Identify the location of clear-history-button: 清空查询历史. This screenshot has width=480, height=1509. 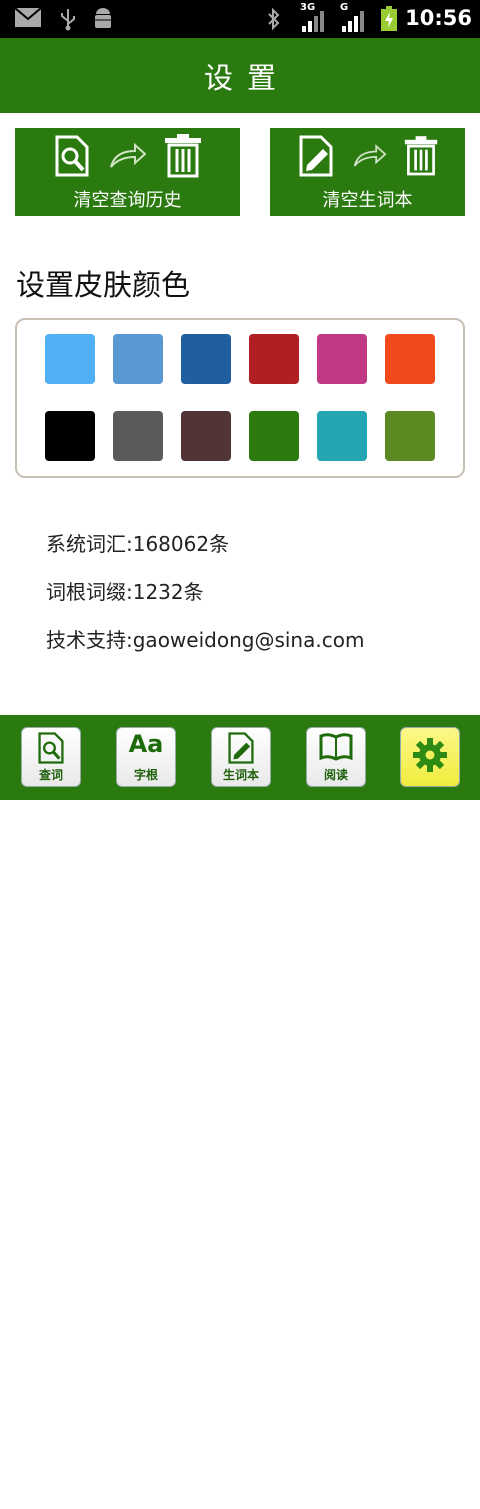
(127, 172).